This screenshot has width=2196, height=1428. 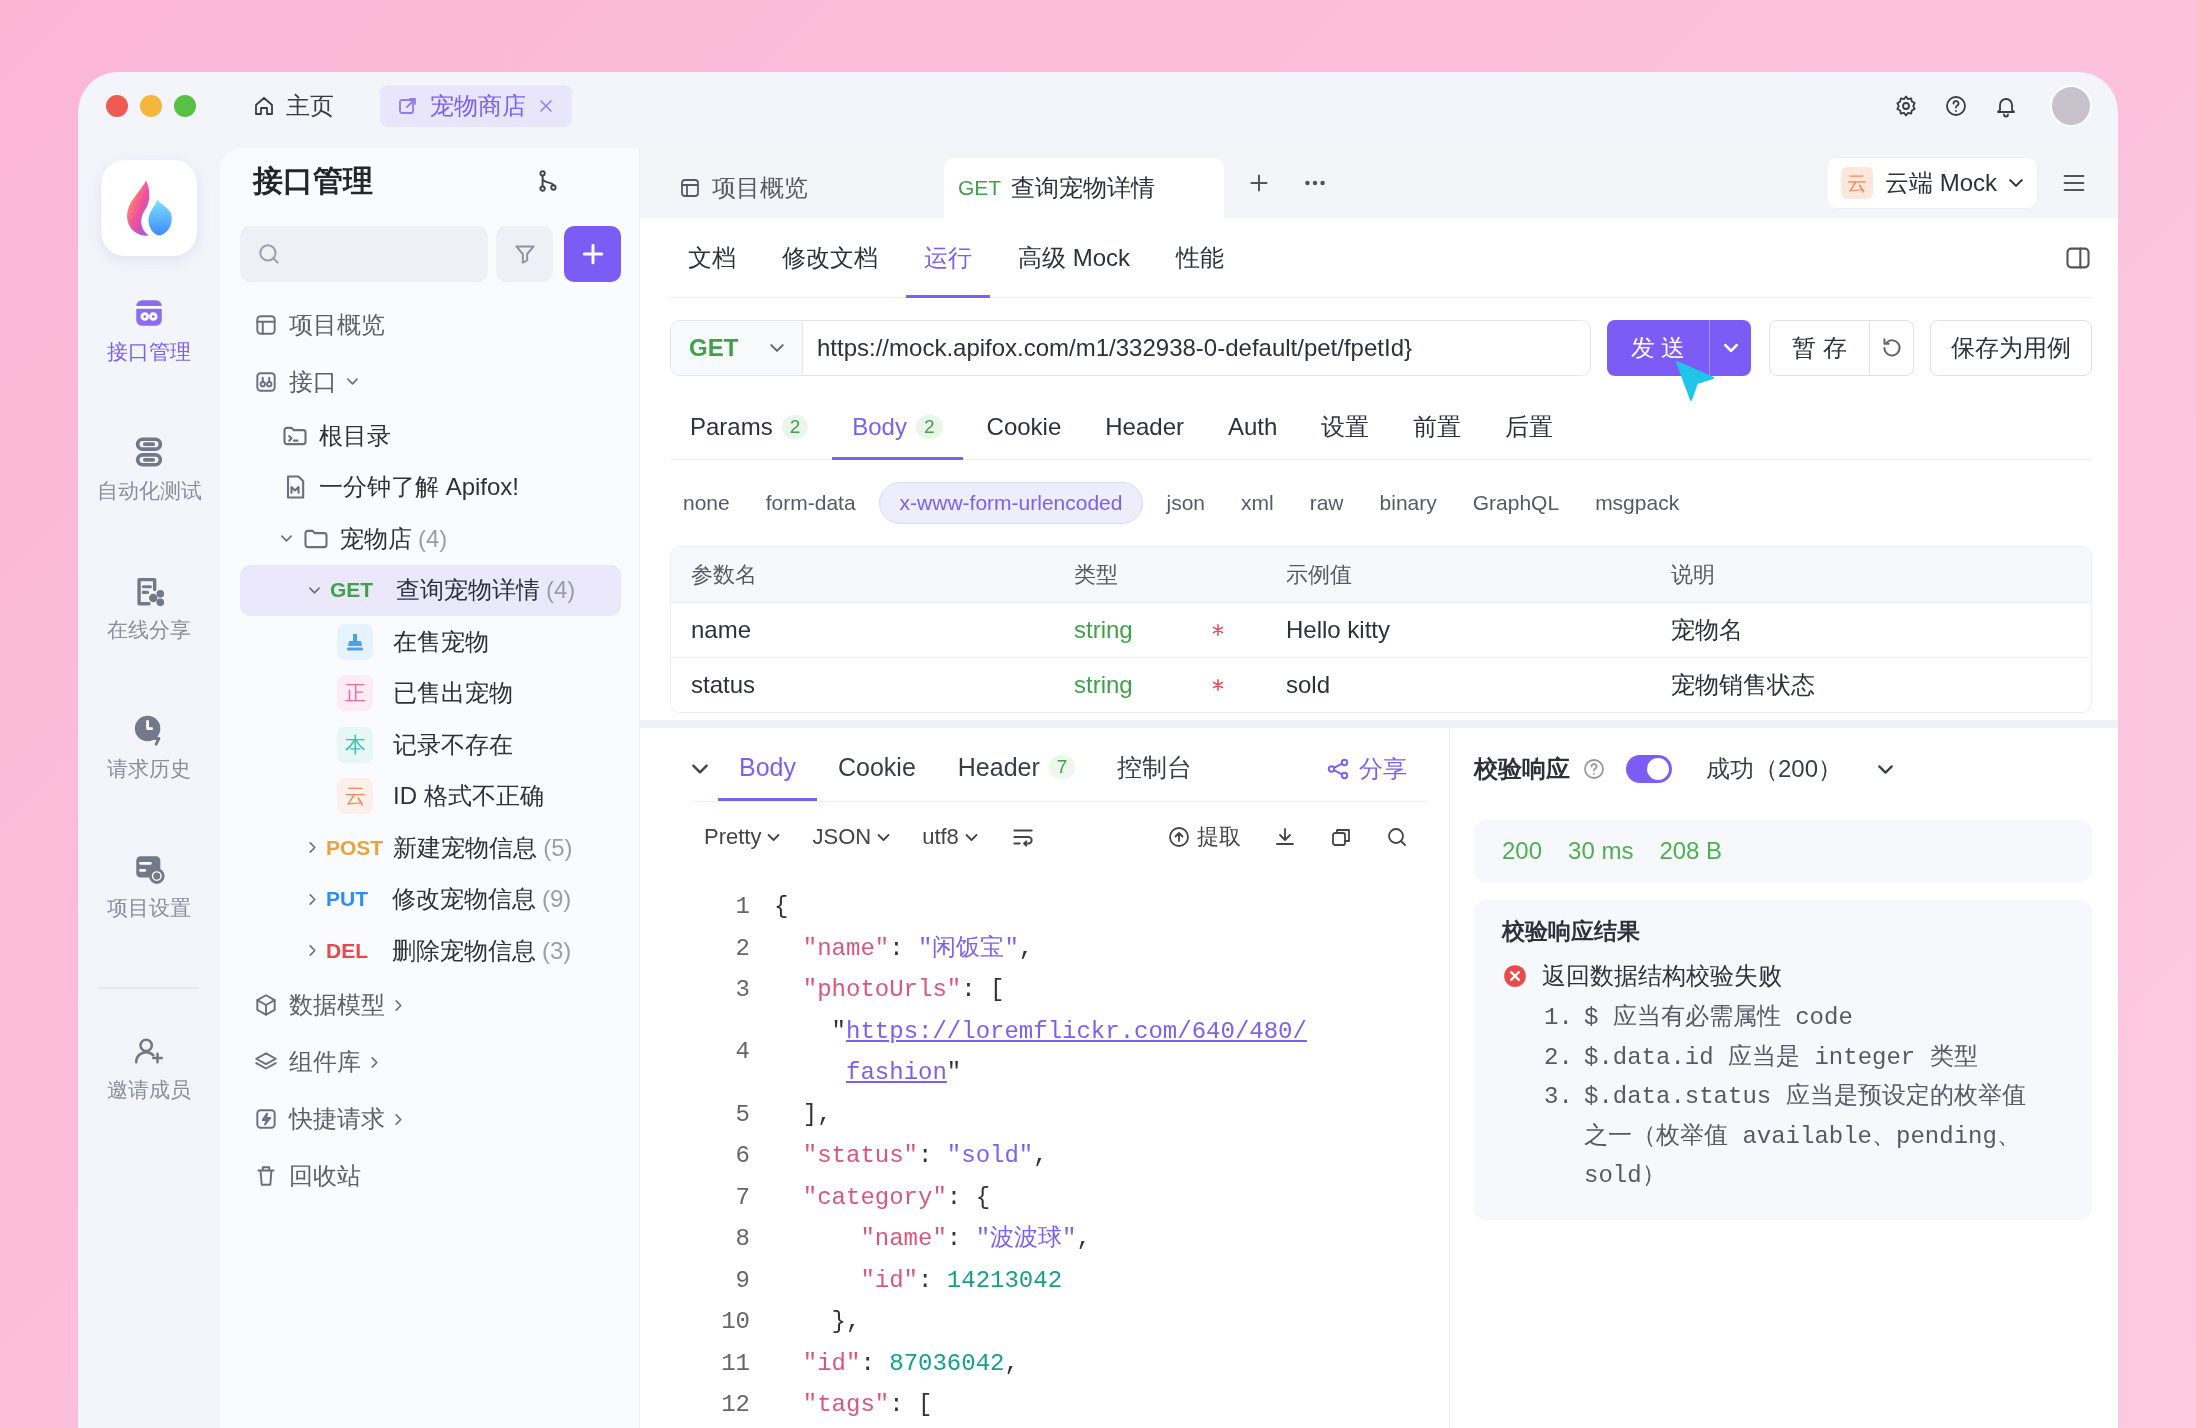 What do you see at coordinates (430, 436) in the screenshot?
I see `tree-item: 根目录` at bounding box center [430, 436].